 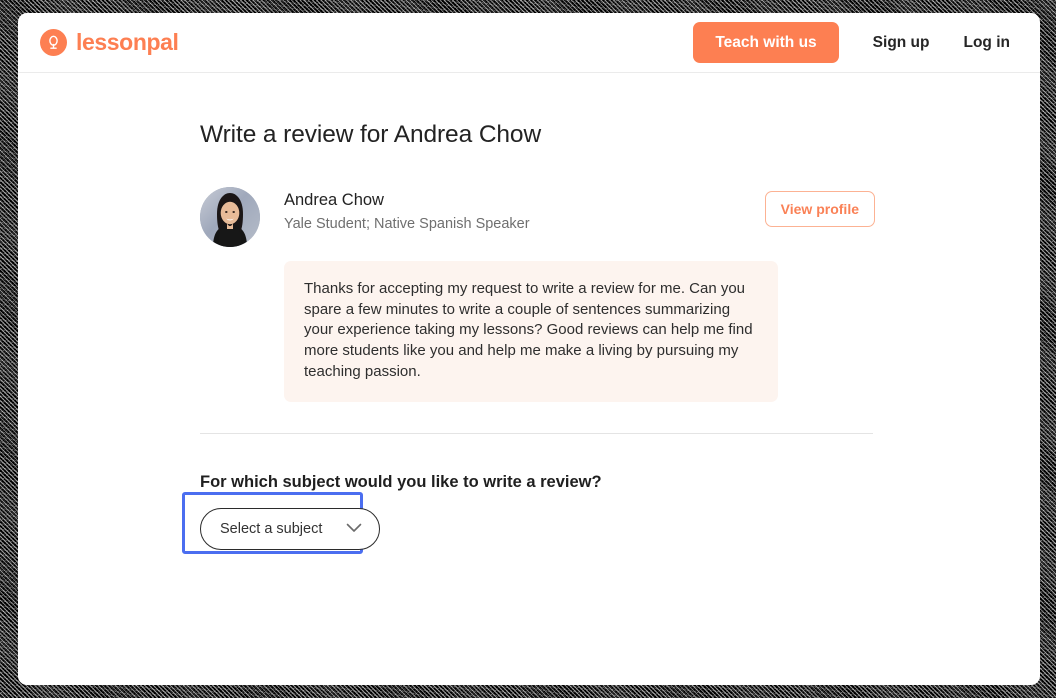 I want to click on brand-logo: lessonpal, so click(x=109, y=42).